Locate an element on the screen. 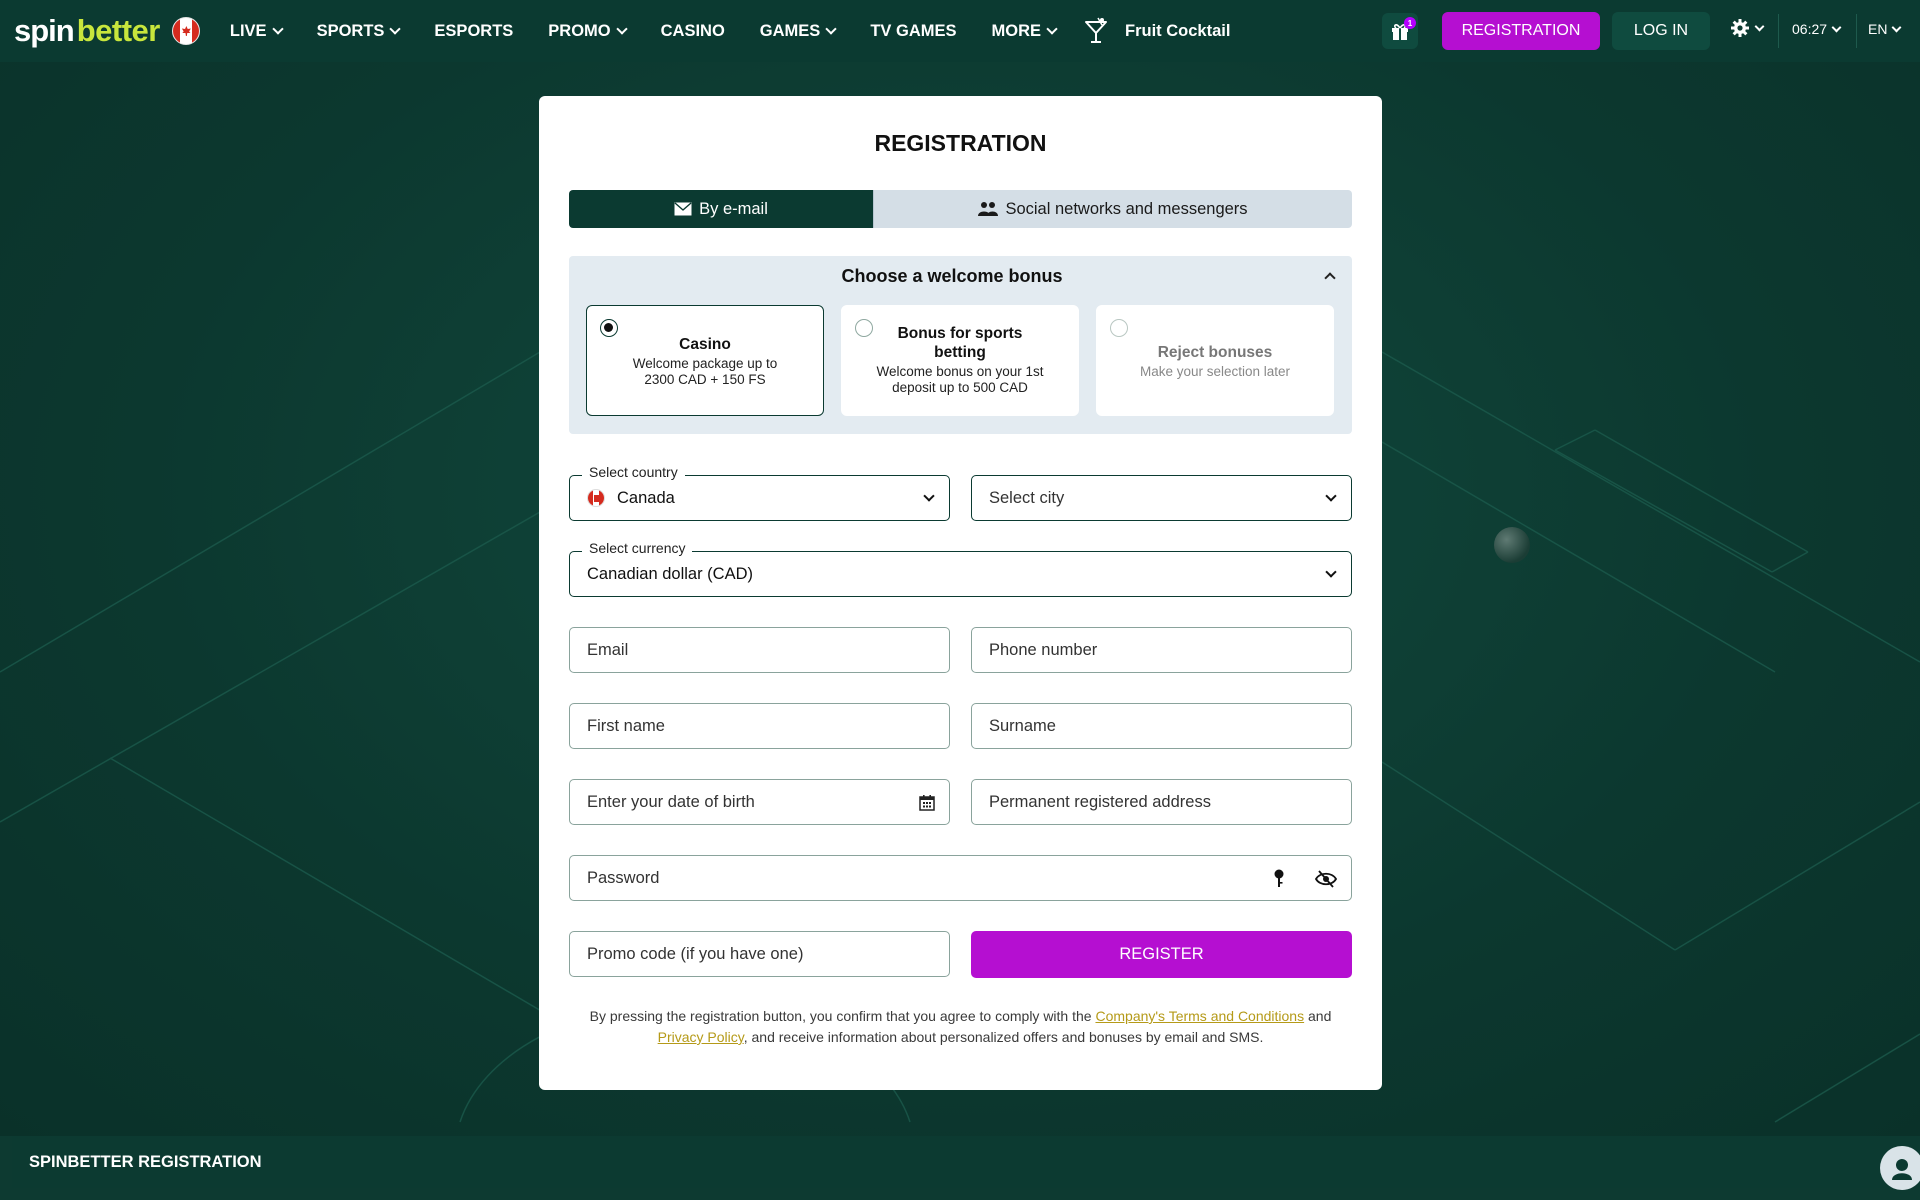 The image size is (1920, 1200). dob-placeholder: Enter your date of birth is located at coordinates (671, 801).